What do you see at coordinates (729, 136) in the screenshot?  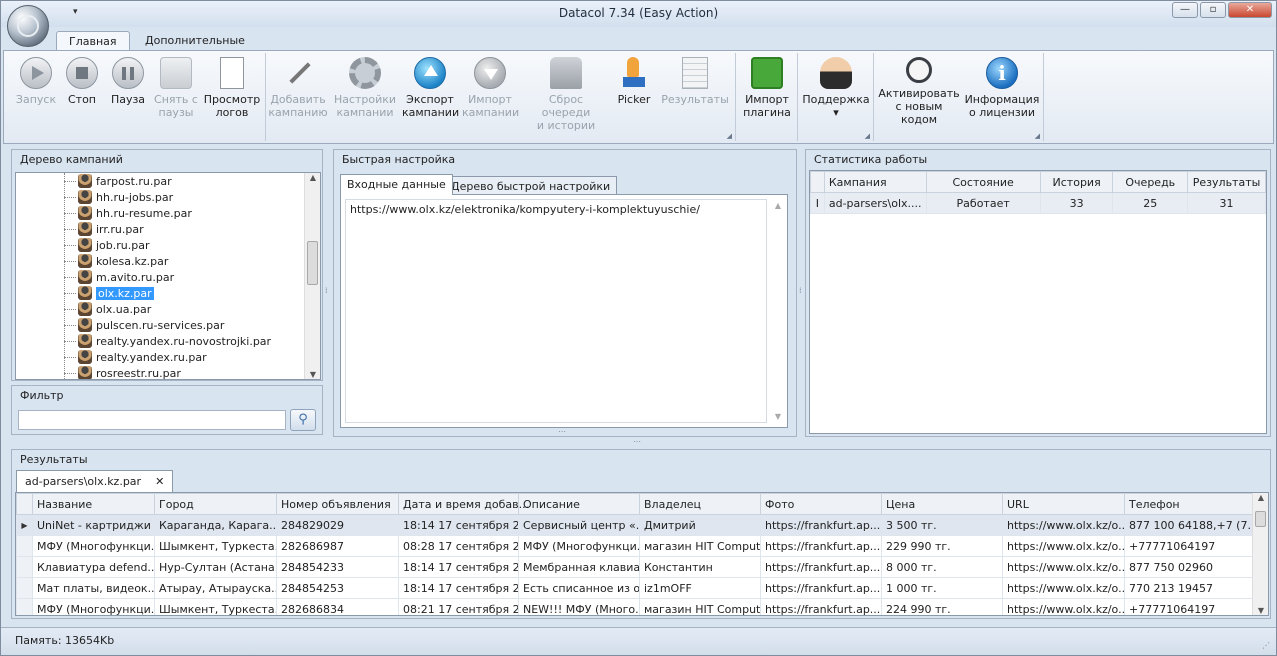 I see `campaign-group-launcher-icon: ◢` at bounding box center [729, 136].